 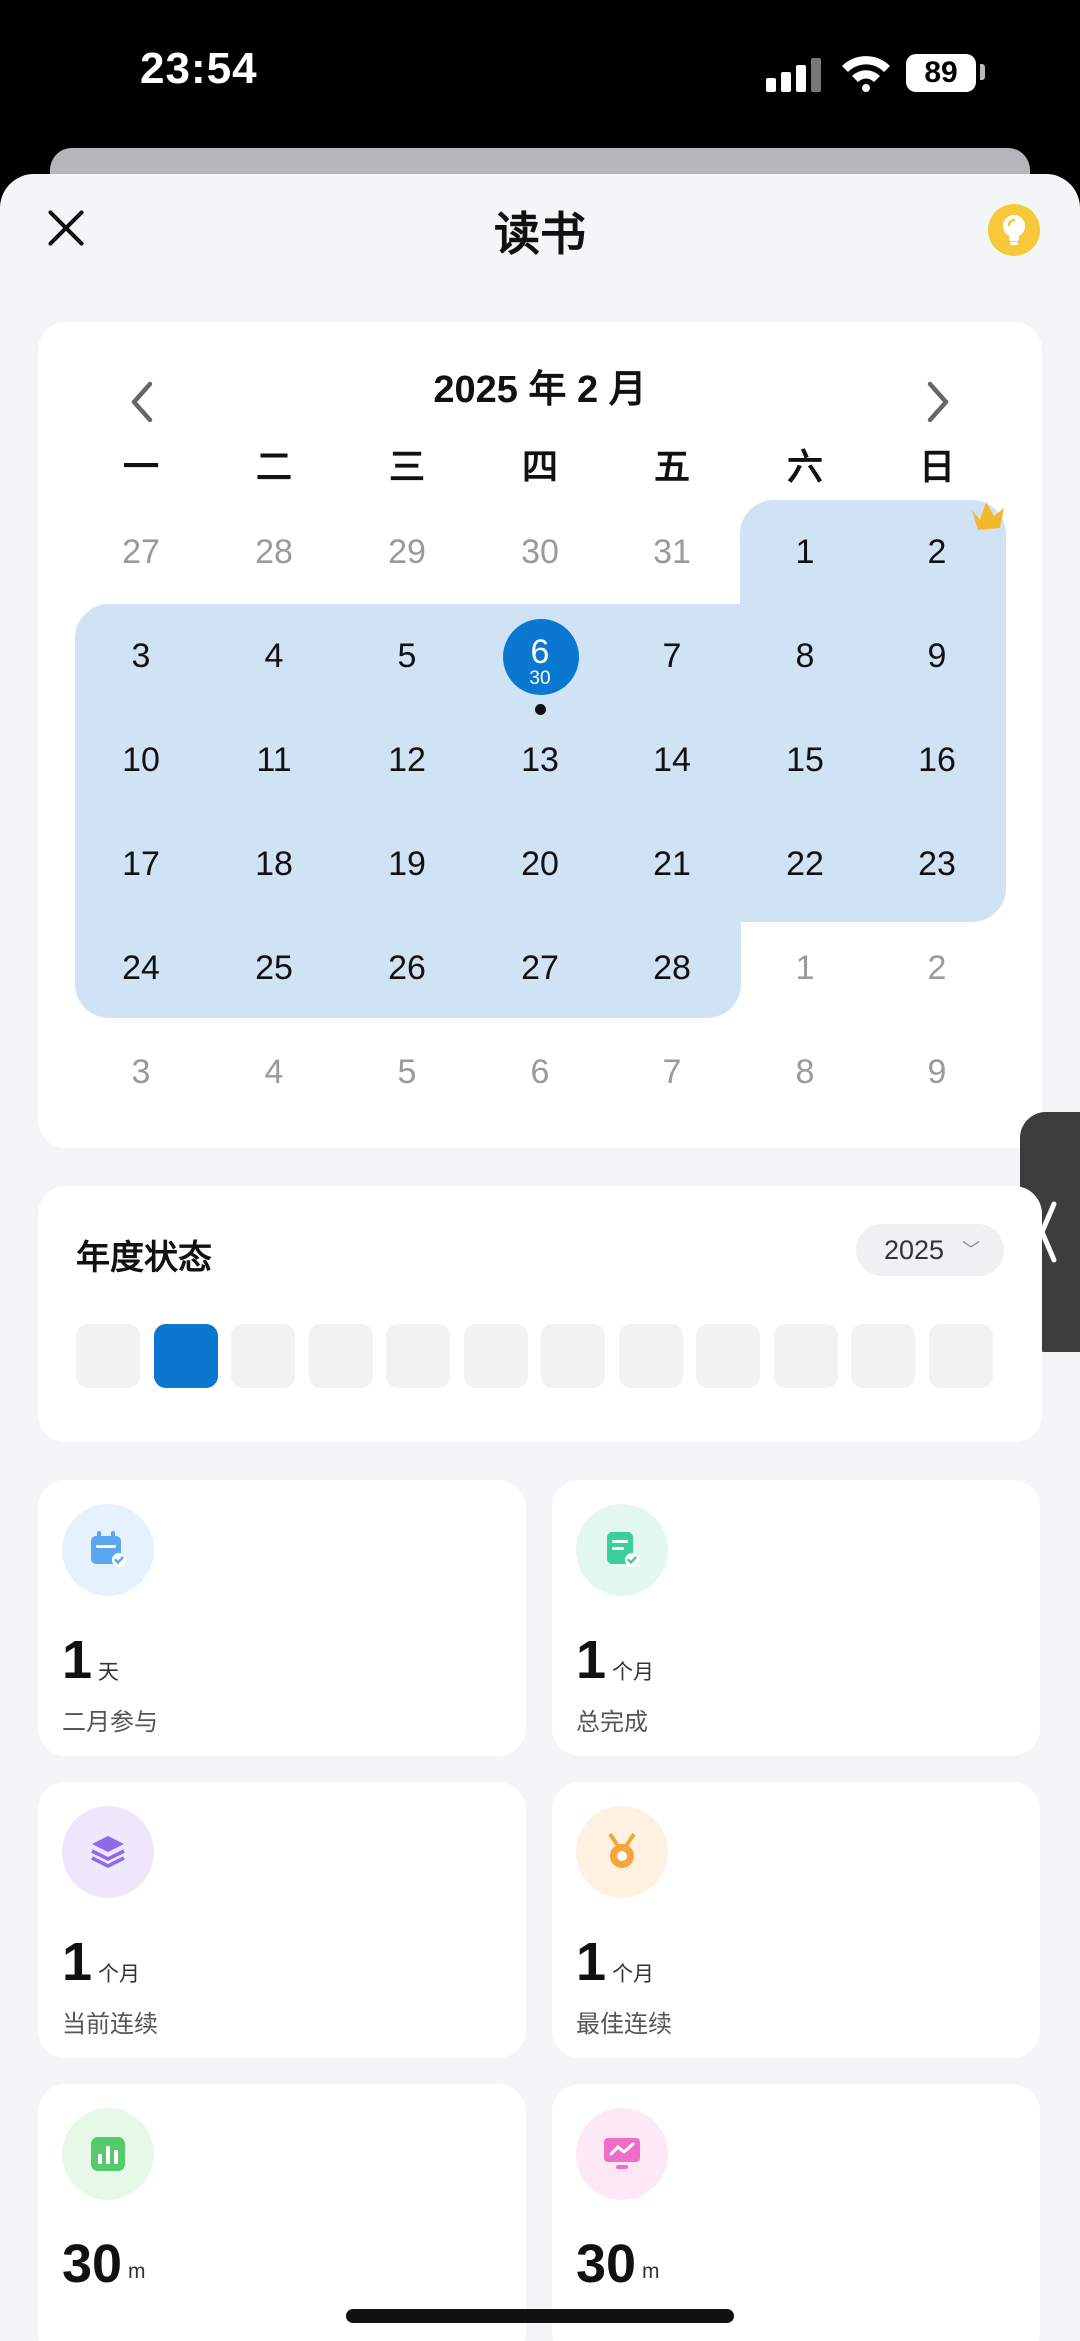 I want to click on home-indicator, so click(x=540, y=2316).